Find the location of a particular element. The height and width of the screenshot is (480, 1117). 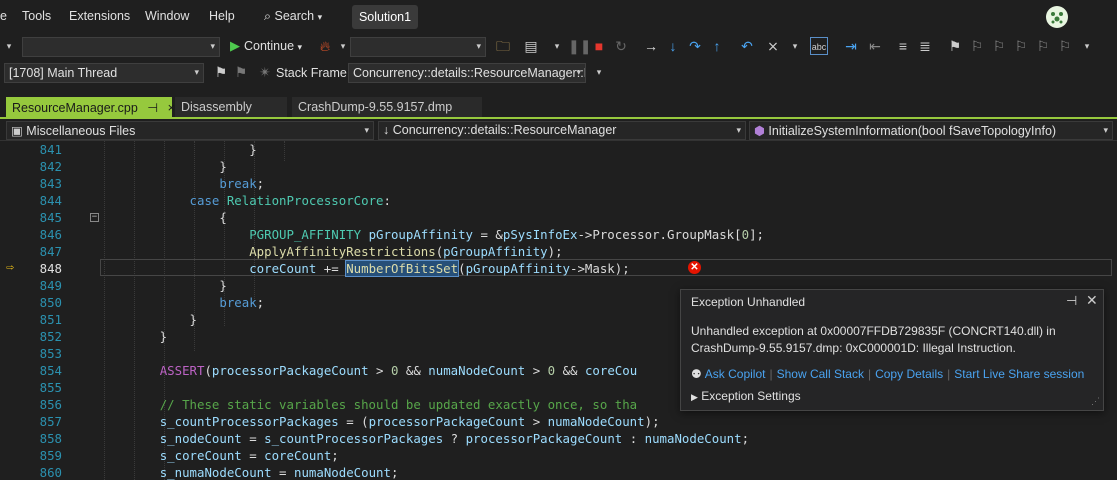

live-share-link: Start Live Share session is located at coordinates (1019, 374).